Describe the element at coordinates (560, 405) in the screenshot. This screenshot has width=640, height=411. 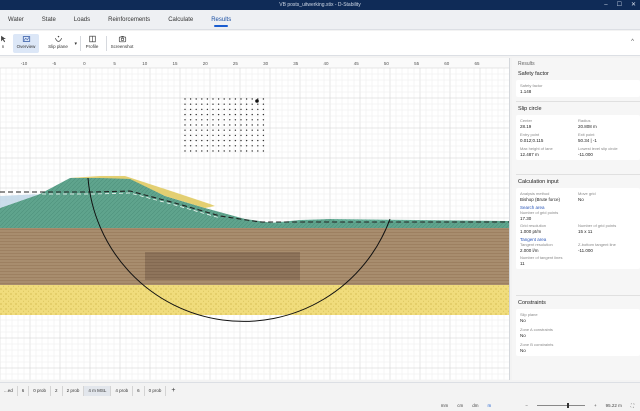
I see `zoom-slider` at that location.